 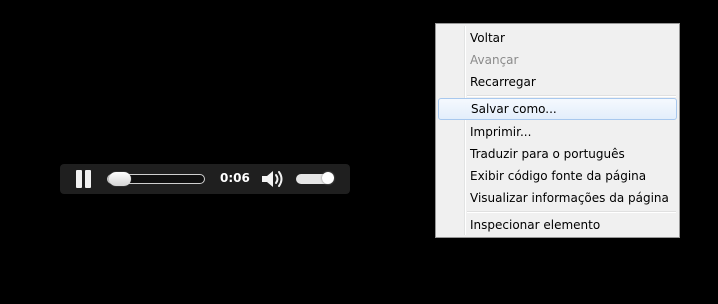 What do you see at coordinates (273, 179) in the screenshot?
I see `speaker-icon` at bounding box center [273, 179].